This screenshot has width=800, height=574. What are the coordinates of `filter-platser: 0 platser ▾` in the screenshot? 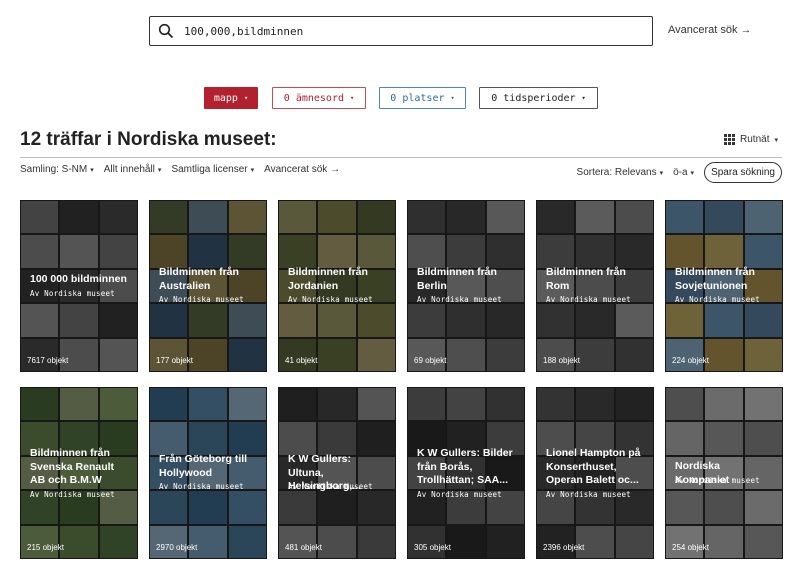 It's located at (422, 98).